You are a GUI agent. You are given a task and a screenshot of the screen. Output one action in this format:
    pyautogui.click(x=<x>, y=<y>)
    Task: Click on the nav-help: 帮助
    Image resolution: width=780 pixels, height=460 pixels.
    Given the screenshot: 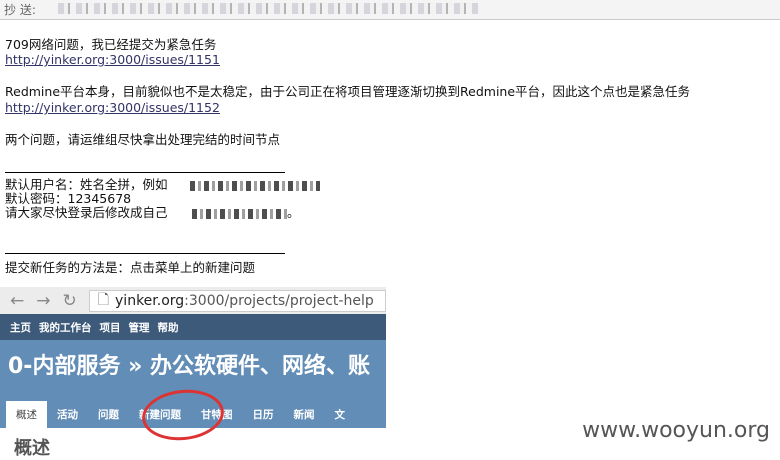 What is the action you would take?
    pyautogui.click(x=168, y=327)
    